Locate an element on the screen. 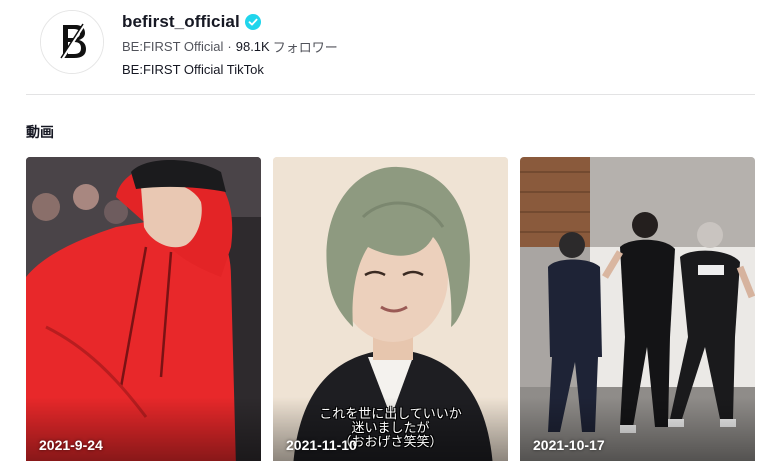 This screenshot has width=775, height=461. caption-line: これを世に出していいか is located at coordinates (390, 413).